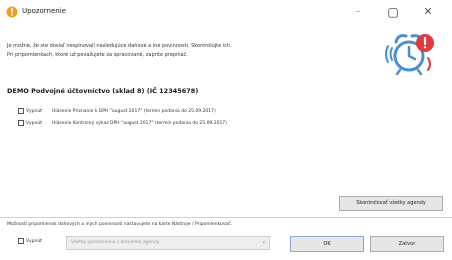 The width and height of the screenshot is (452, 260). Describe the element at coordinates (226, 12) in the screenshot. I see `title-bar: Upozornenie – ▢ ✕` at that location.